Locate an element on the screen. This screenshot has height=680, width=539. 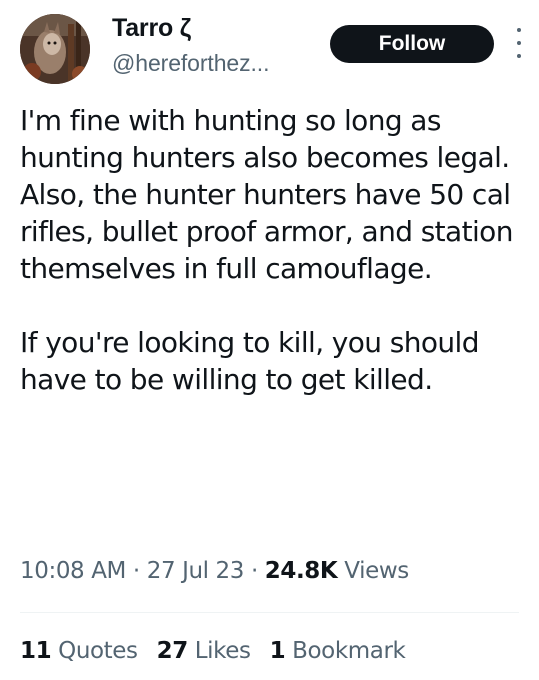
quotes-count: 11 is located at coordinates (36, 651).